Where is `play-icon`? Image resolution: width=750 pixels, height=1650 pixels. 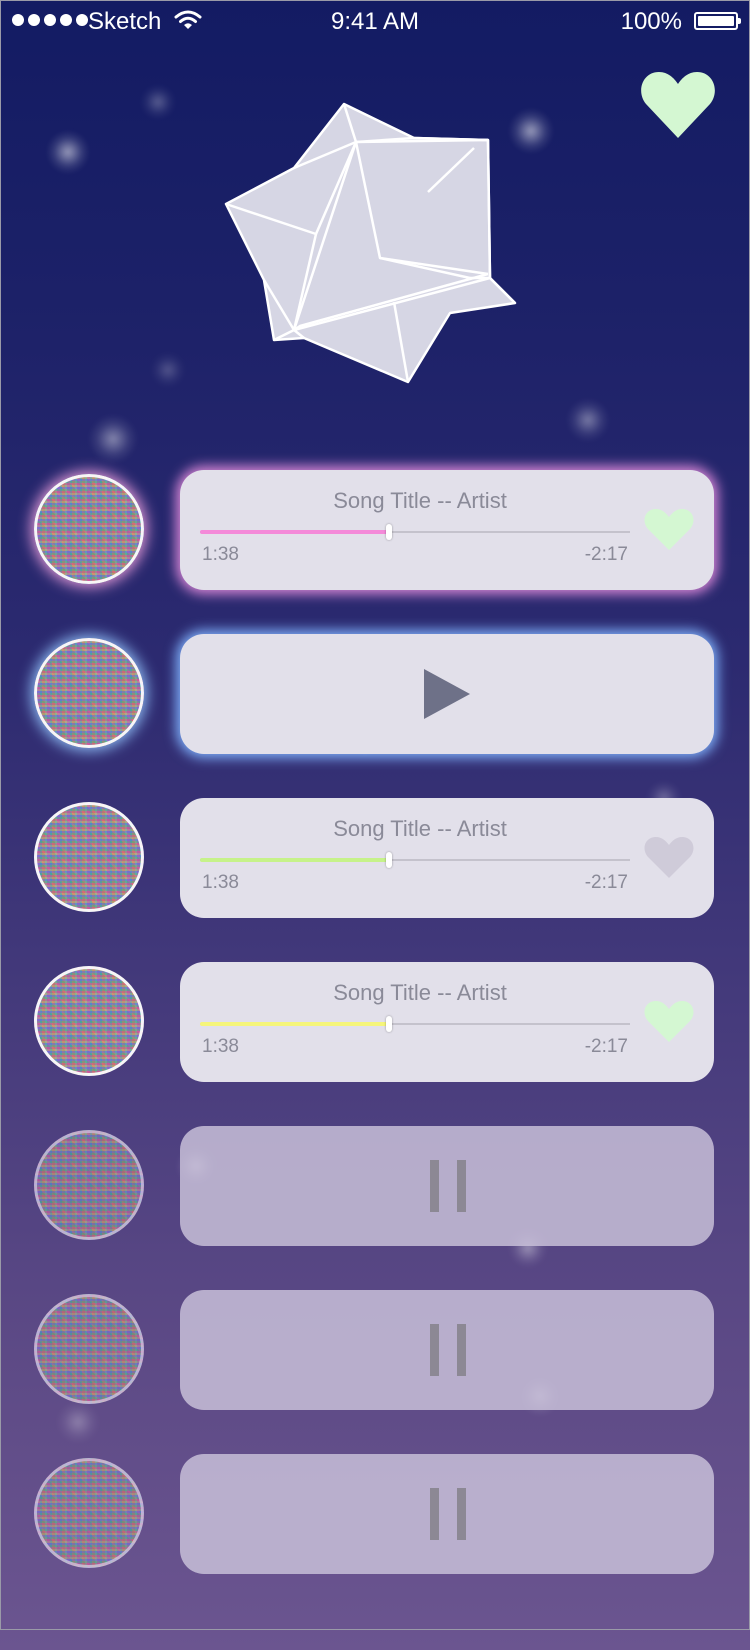
play-icon is located at coordinates (447, 694).